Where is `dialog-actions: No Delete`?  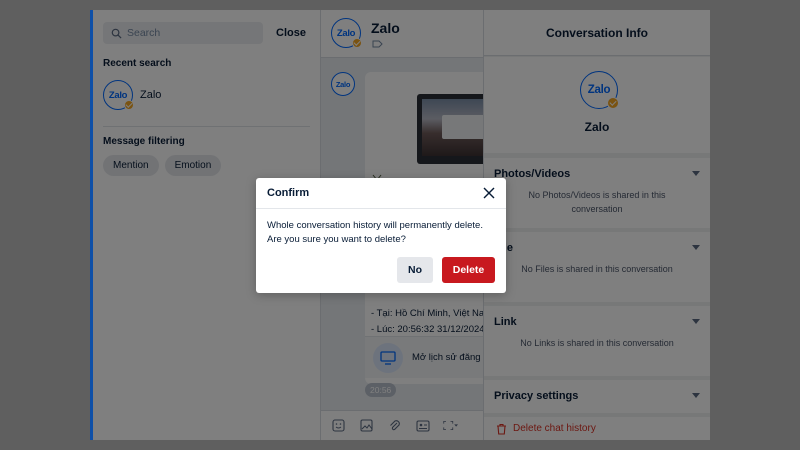
dialog-actions: No Delete is located at coordinates (446, 270).